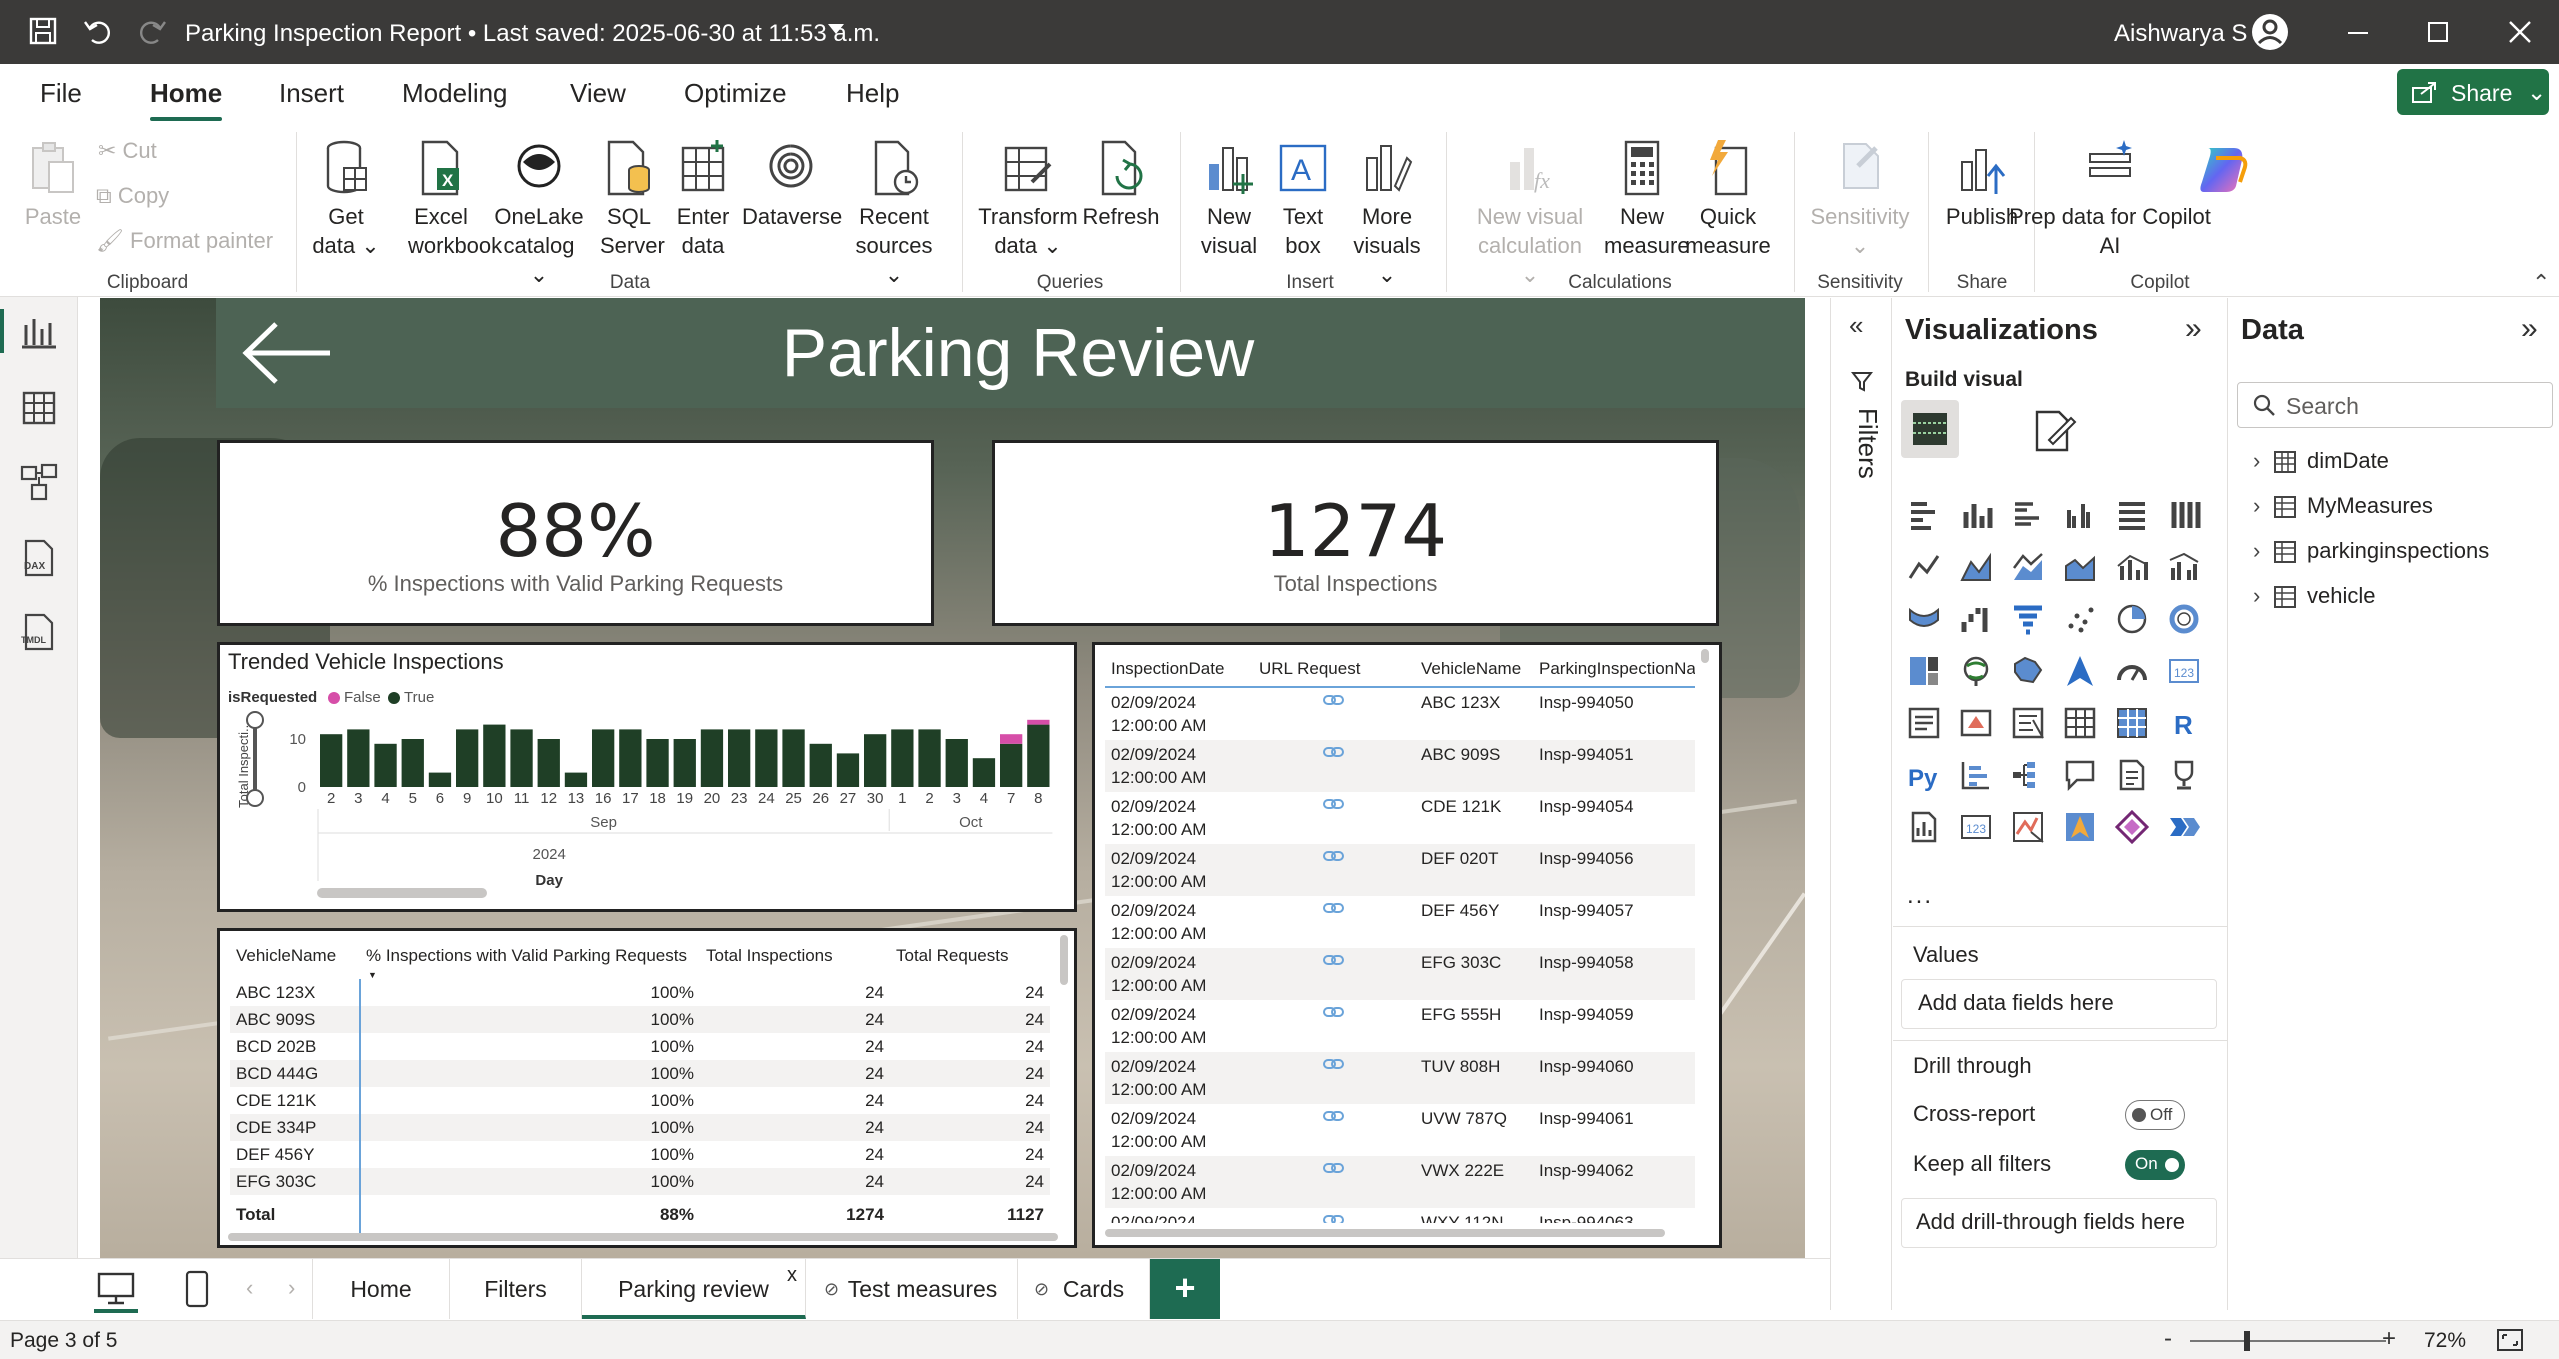 This screenshot has width=2559, height=1359. What do you see at coordinates (2288, 1341) in the screenshot?
I see `zoom-slider-track` at bounding box center [2288, 1341].